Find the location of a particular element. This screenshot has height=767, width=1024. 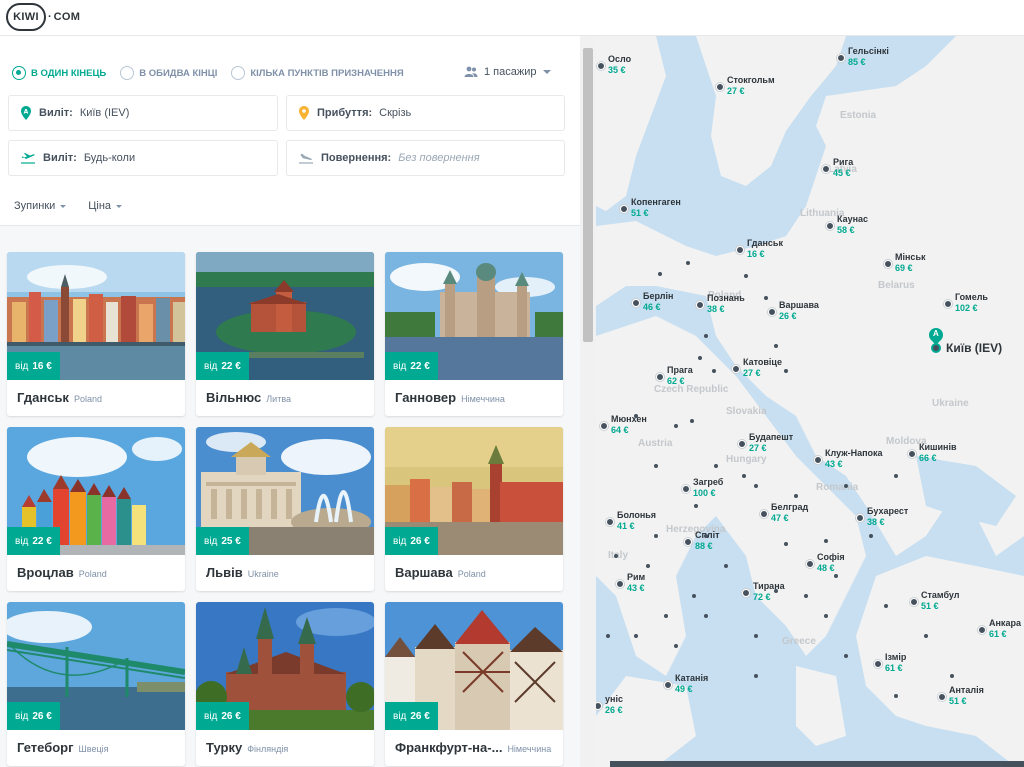

card-caption: Турку Фінляндія is located at coordinates (288, 747).